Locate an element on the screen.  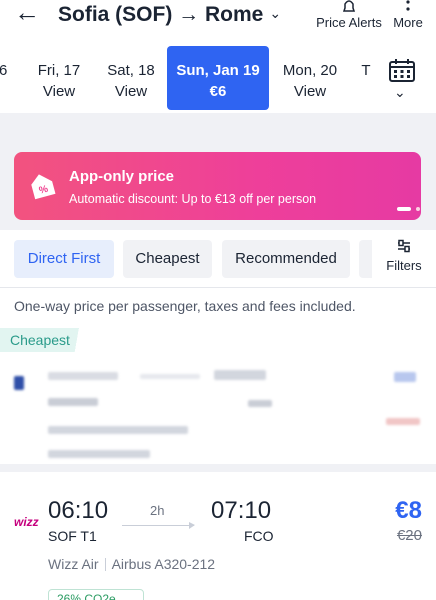
date-label: T is located at coordinates (366, 70).